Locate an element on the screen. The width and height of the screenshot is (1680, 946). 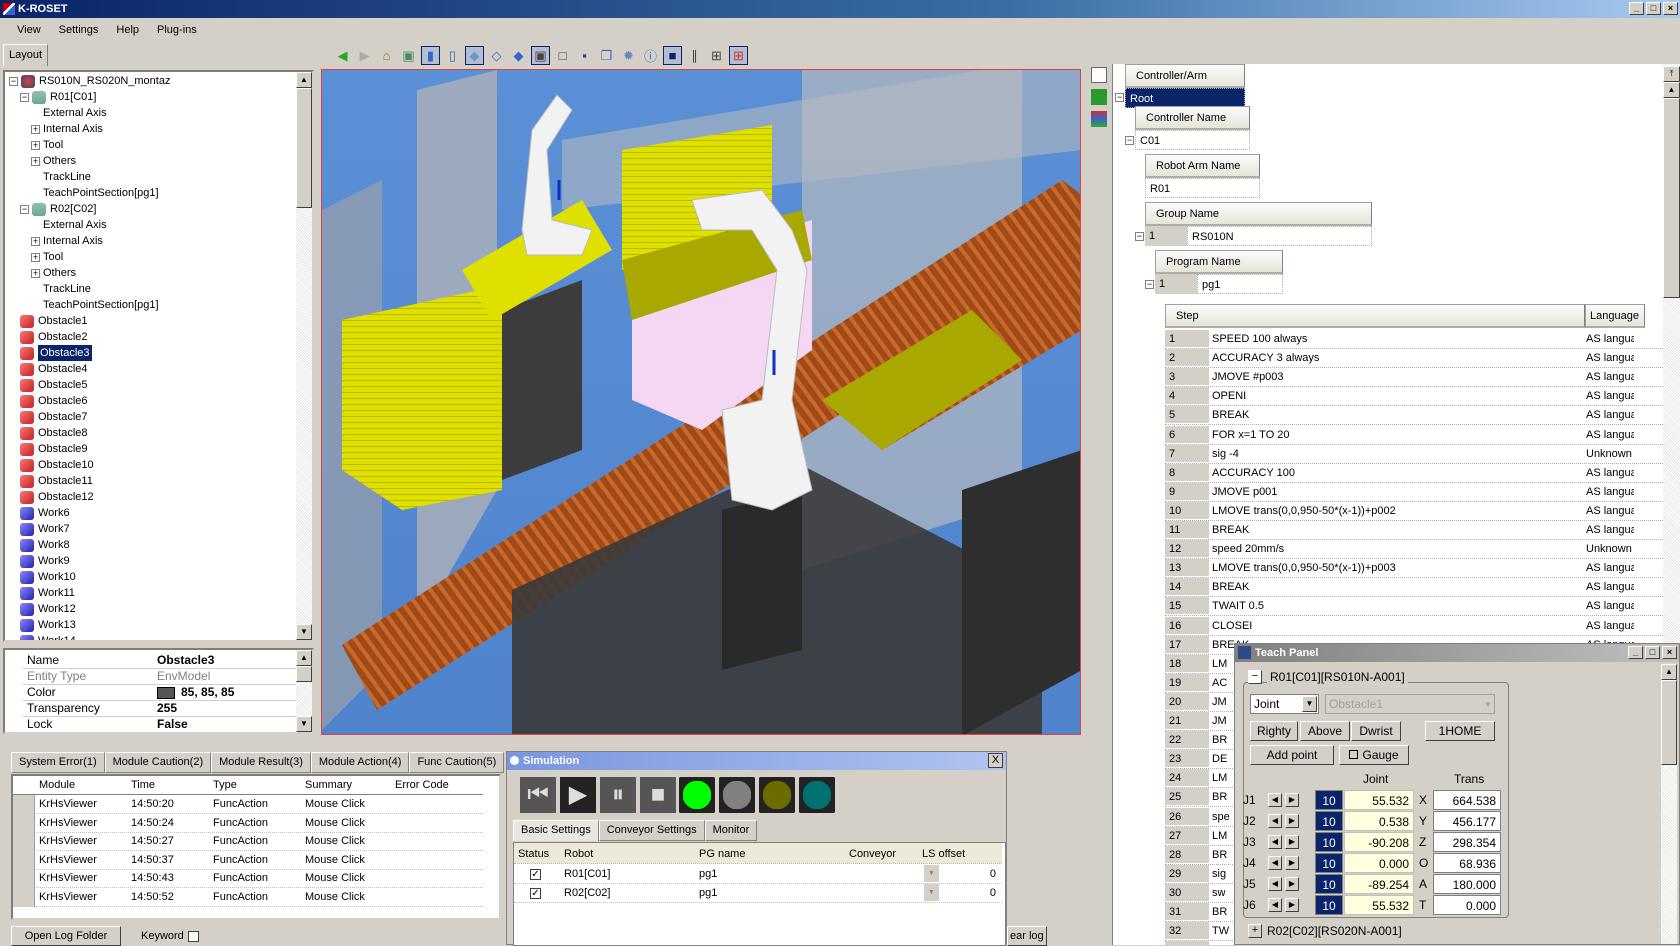
step-row: 15TWAIT 0.5 AS language is located at coordinates (1422, 607).